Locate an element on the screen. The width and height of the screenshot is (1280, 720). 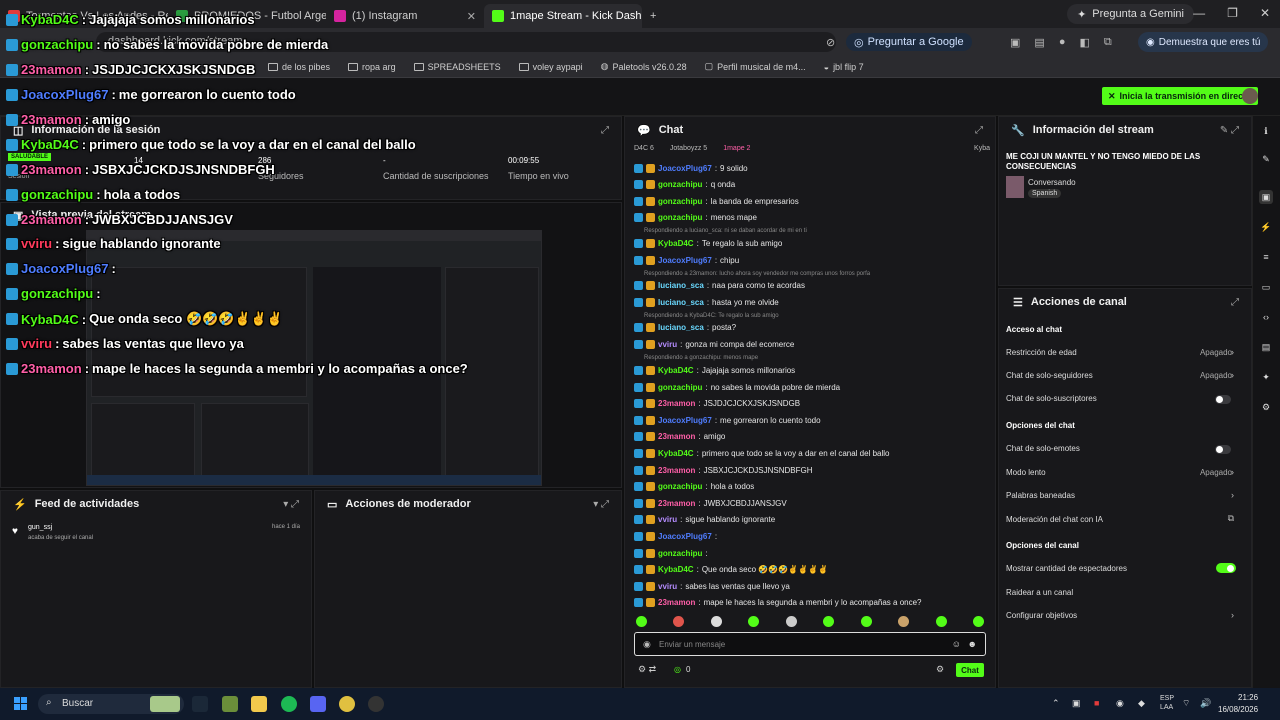
proof-button: ◉ Demuestra que eres tú is located at coordinates (1203, 42).